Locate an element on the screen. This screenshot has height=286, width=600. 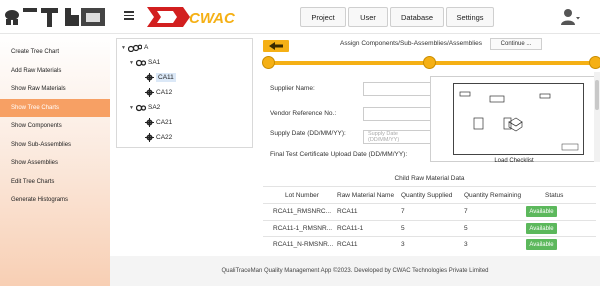
tree-node-label: SA1 is located at coordinates (154, 62).